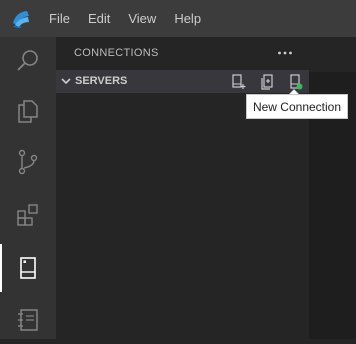 The image size is (356, 344). I want to click on title-bar: File Edit View Help, so click(178, 18).